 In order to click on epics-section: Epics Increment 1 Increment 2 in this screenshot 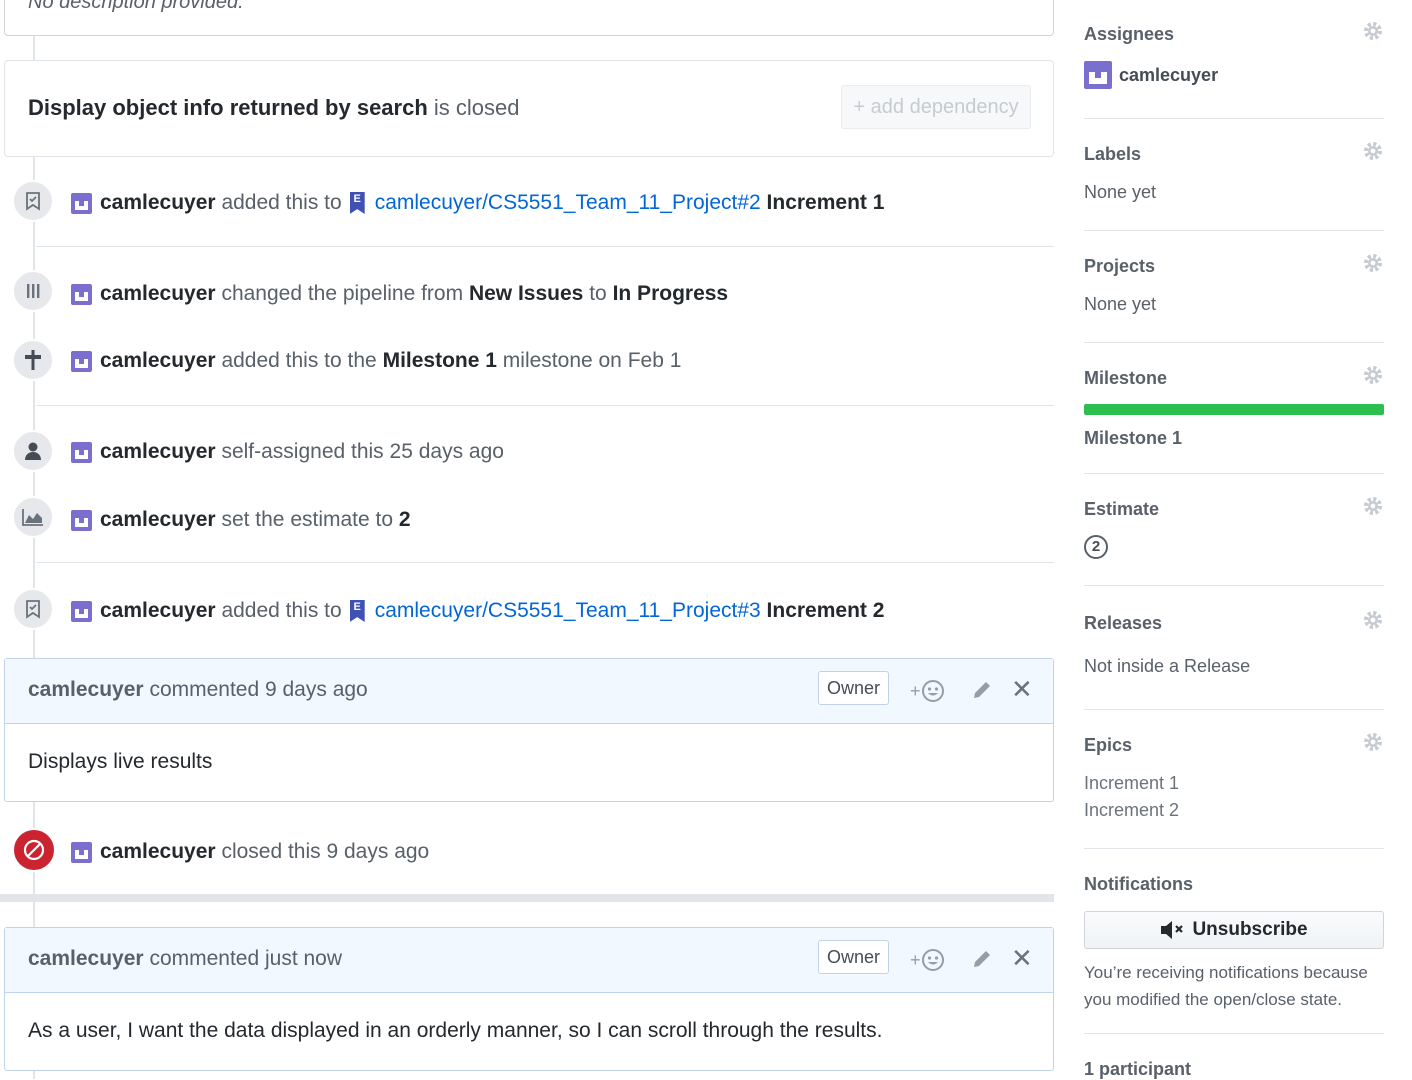, I will do `click(1234, 777)`.